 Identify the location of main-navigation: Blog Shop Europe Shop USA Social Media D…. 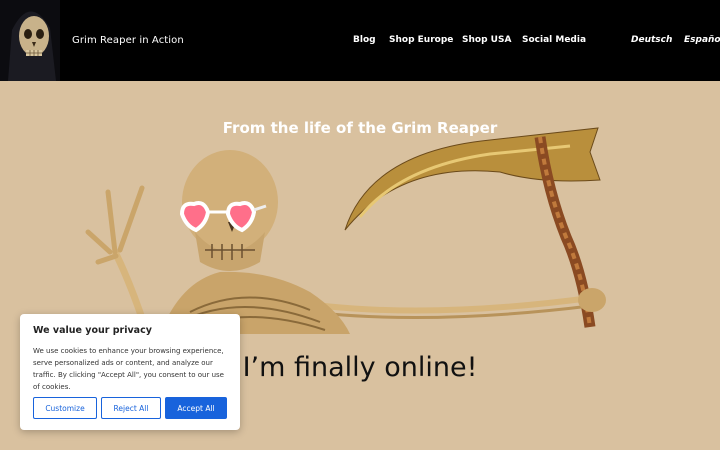
(360, 42).